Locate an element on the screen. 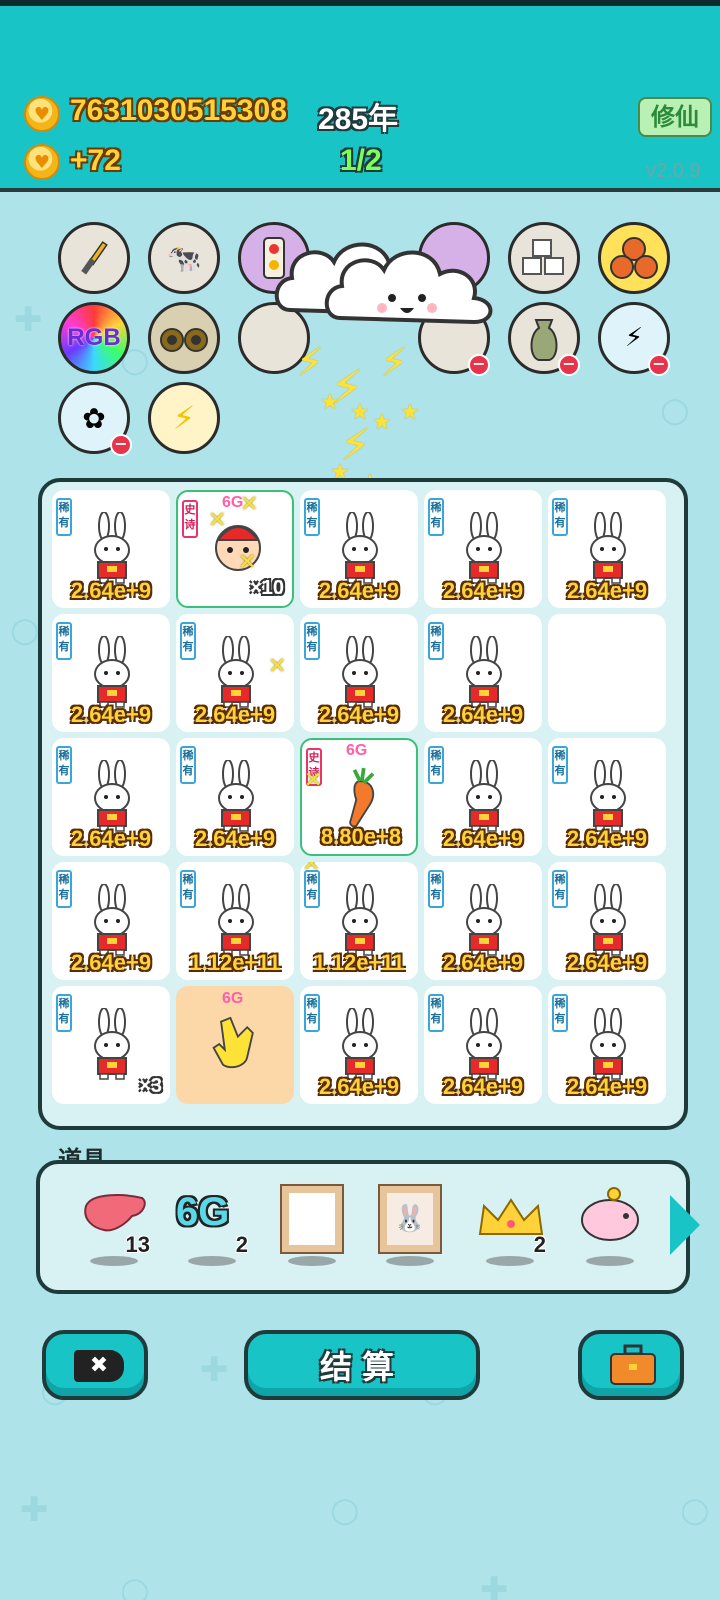 The image size is (720, 1600). stage-progress: 1/2 is located at coordinates (361, 160).